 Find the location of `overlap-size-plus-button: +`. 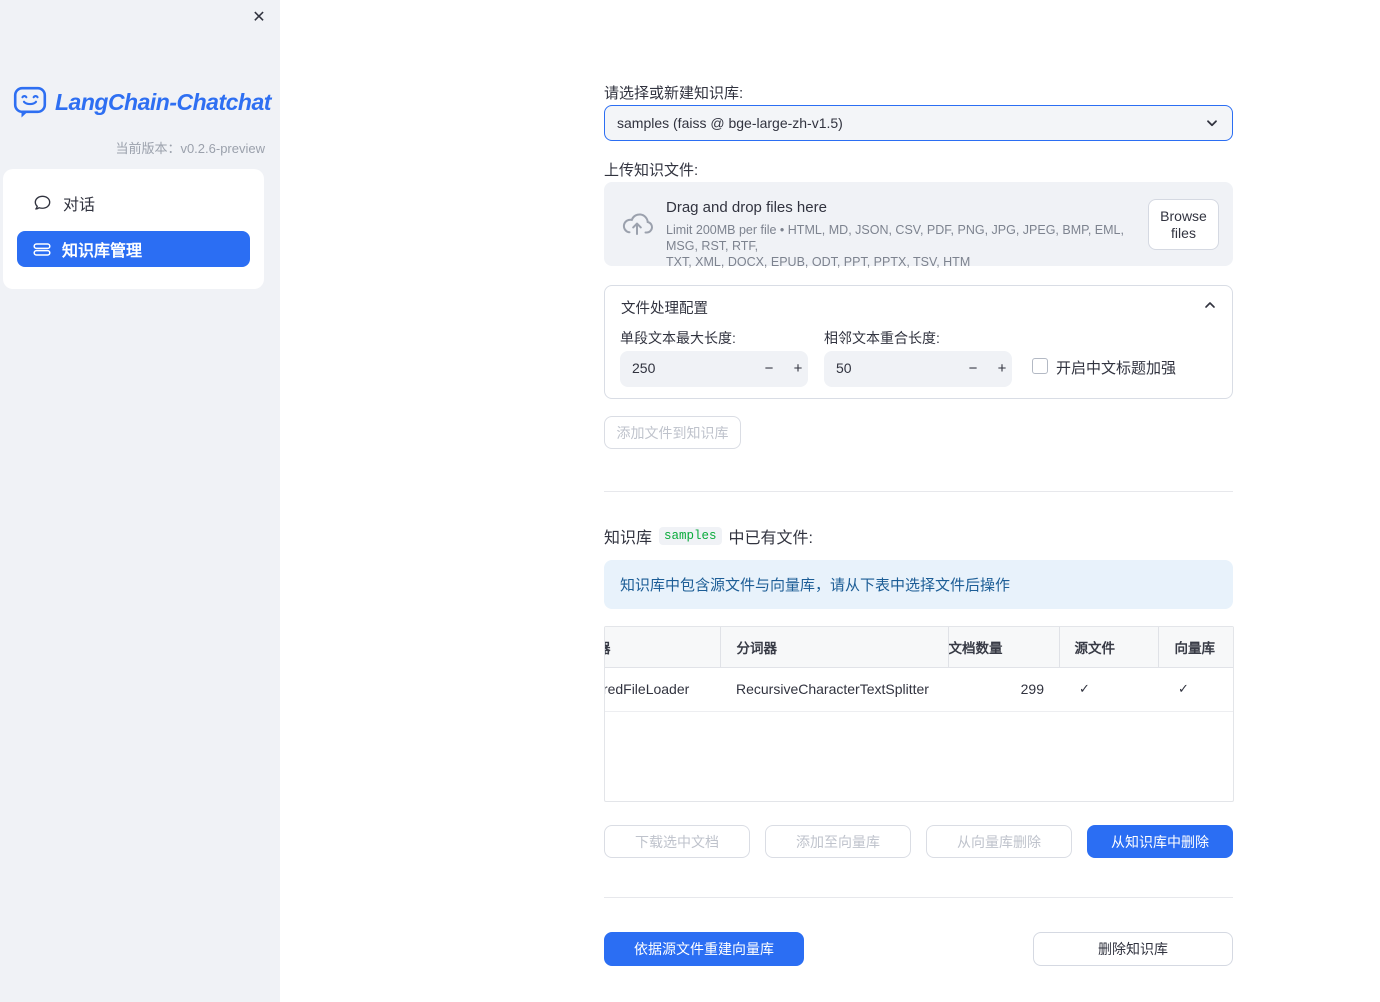

overlap-size-plus-button: + is located at coordinates (1002, 369).